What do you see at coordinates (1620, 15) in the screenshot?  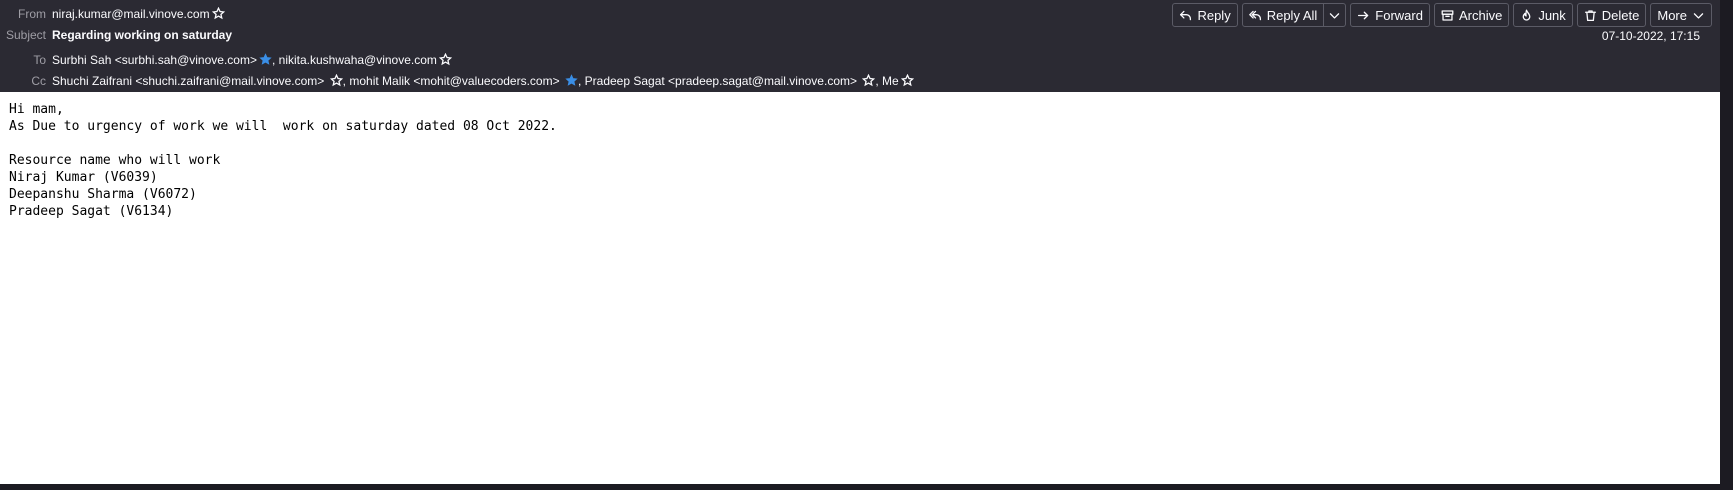 I see `delete-label: Delete` at bounding box center [1620, 15].